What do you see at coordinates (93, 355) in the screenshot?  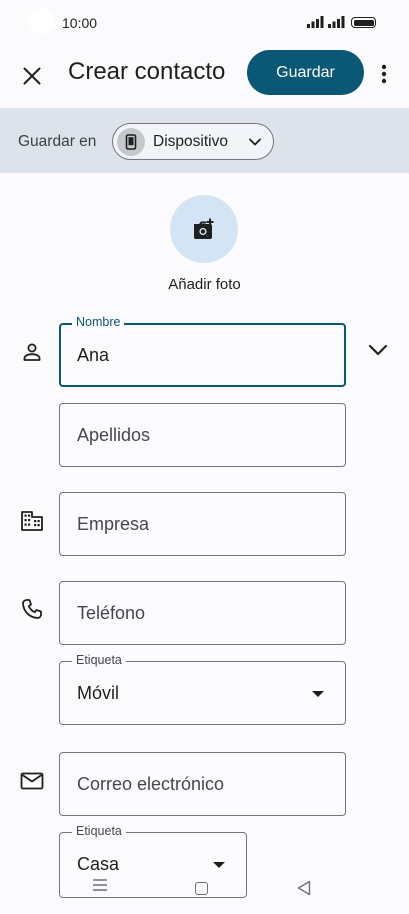 I see `first-name-value: Ana` at bounding box center [93, 355].